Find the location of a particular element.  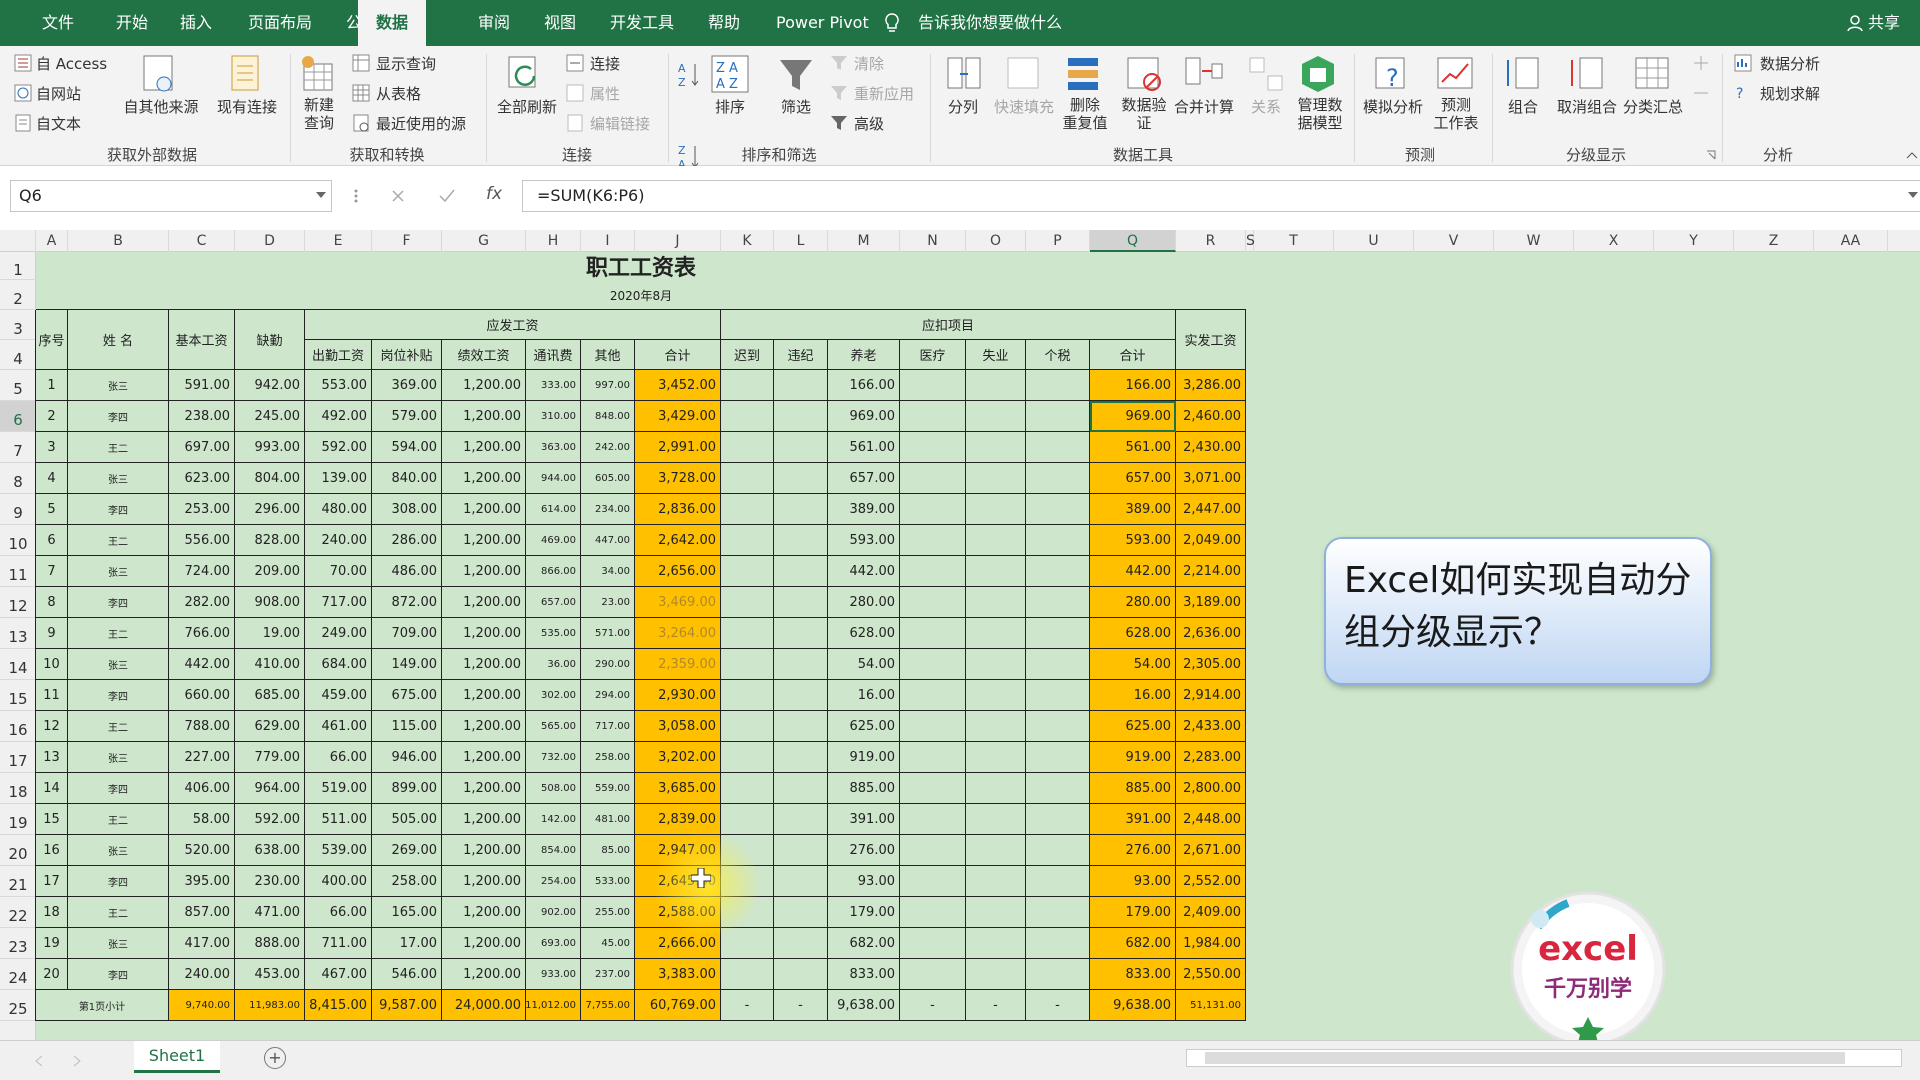

table-cell: 11 is located at coordinates (52, 695).